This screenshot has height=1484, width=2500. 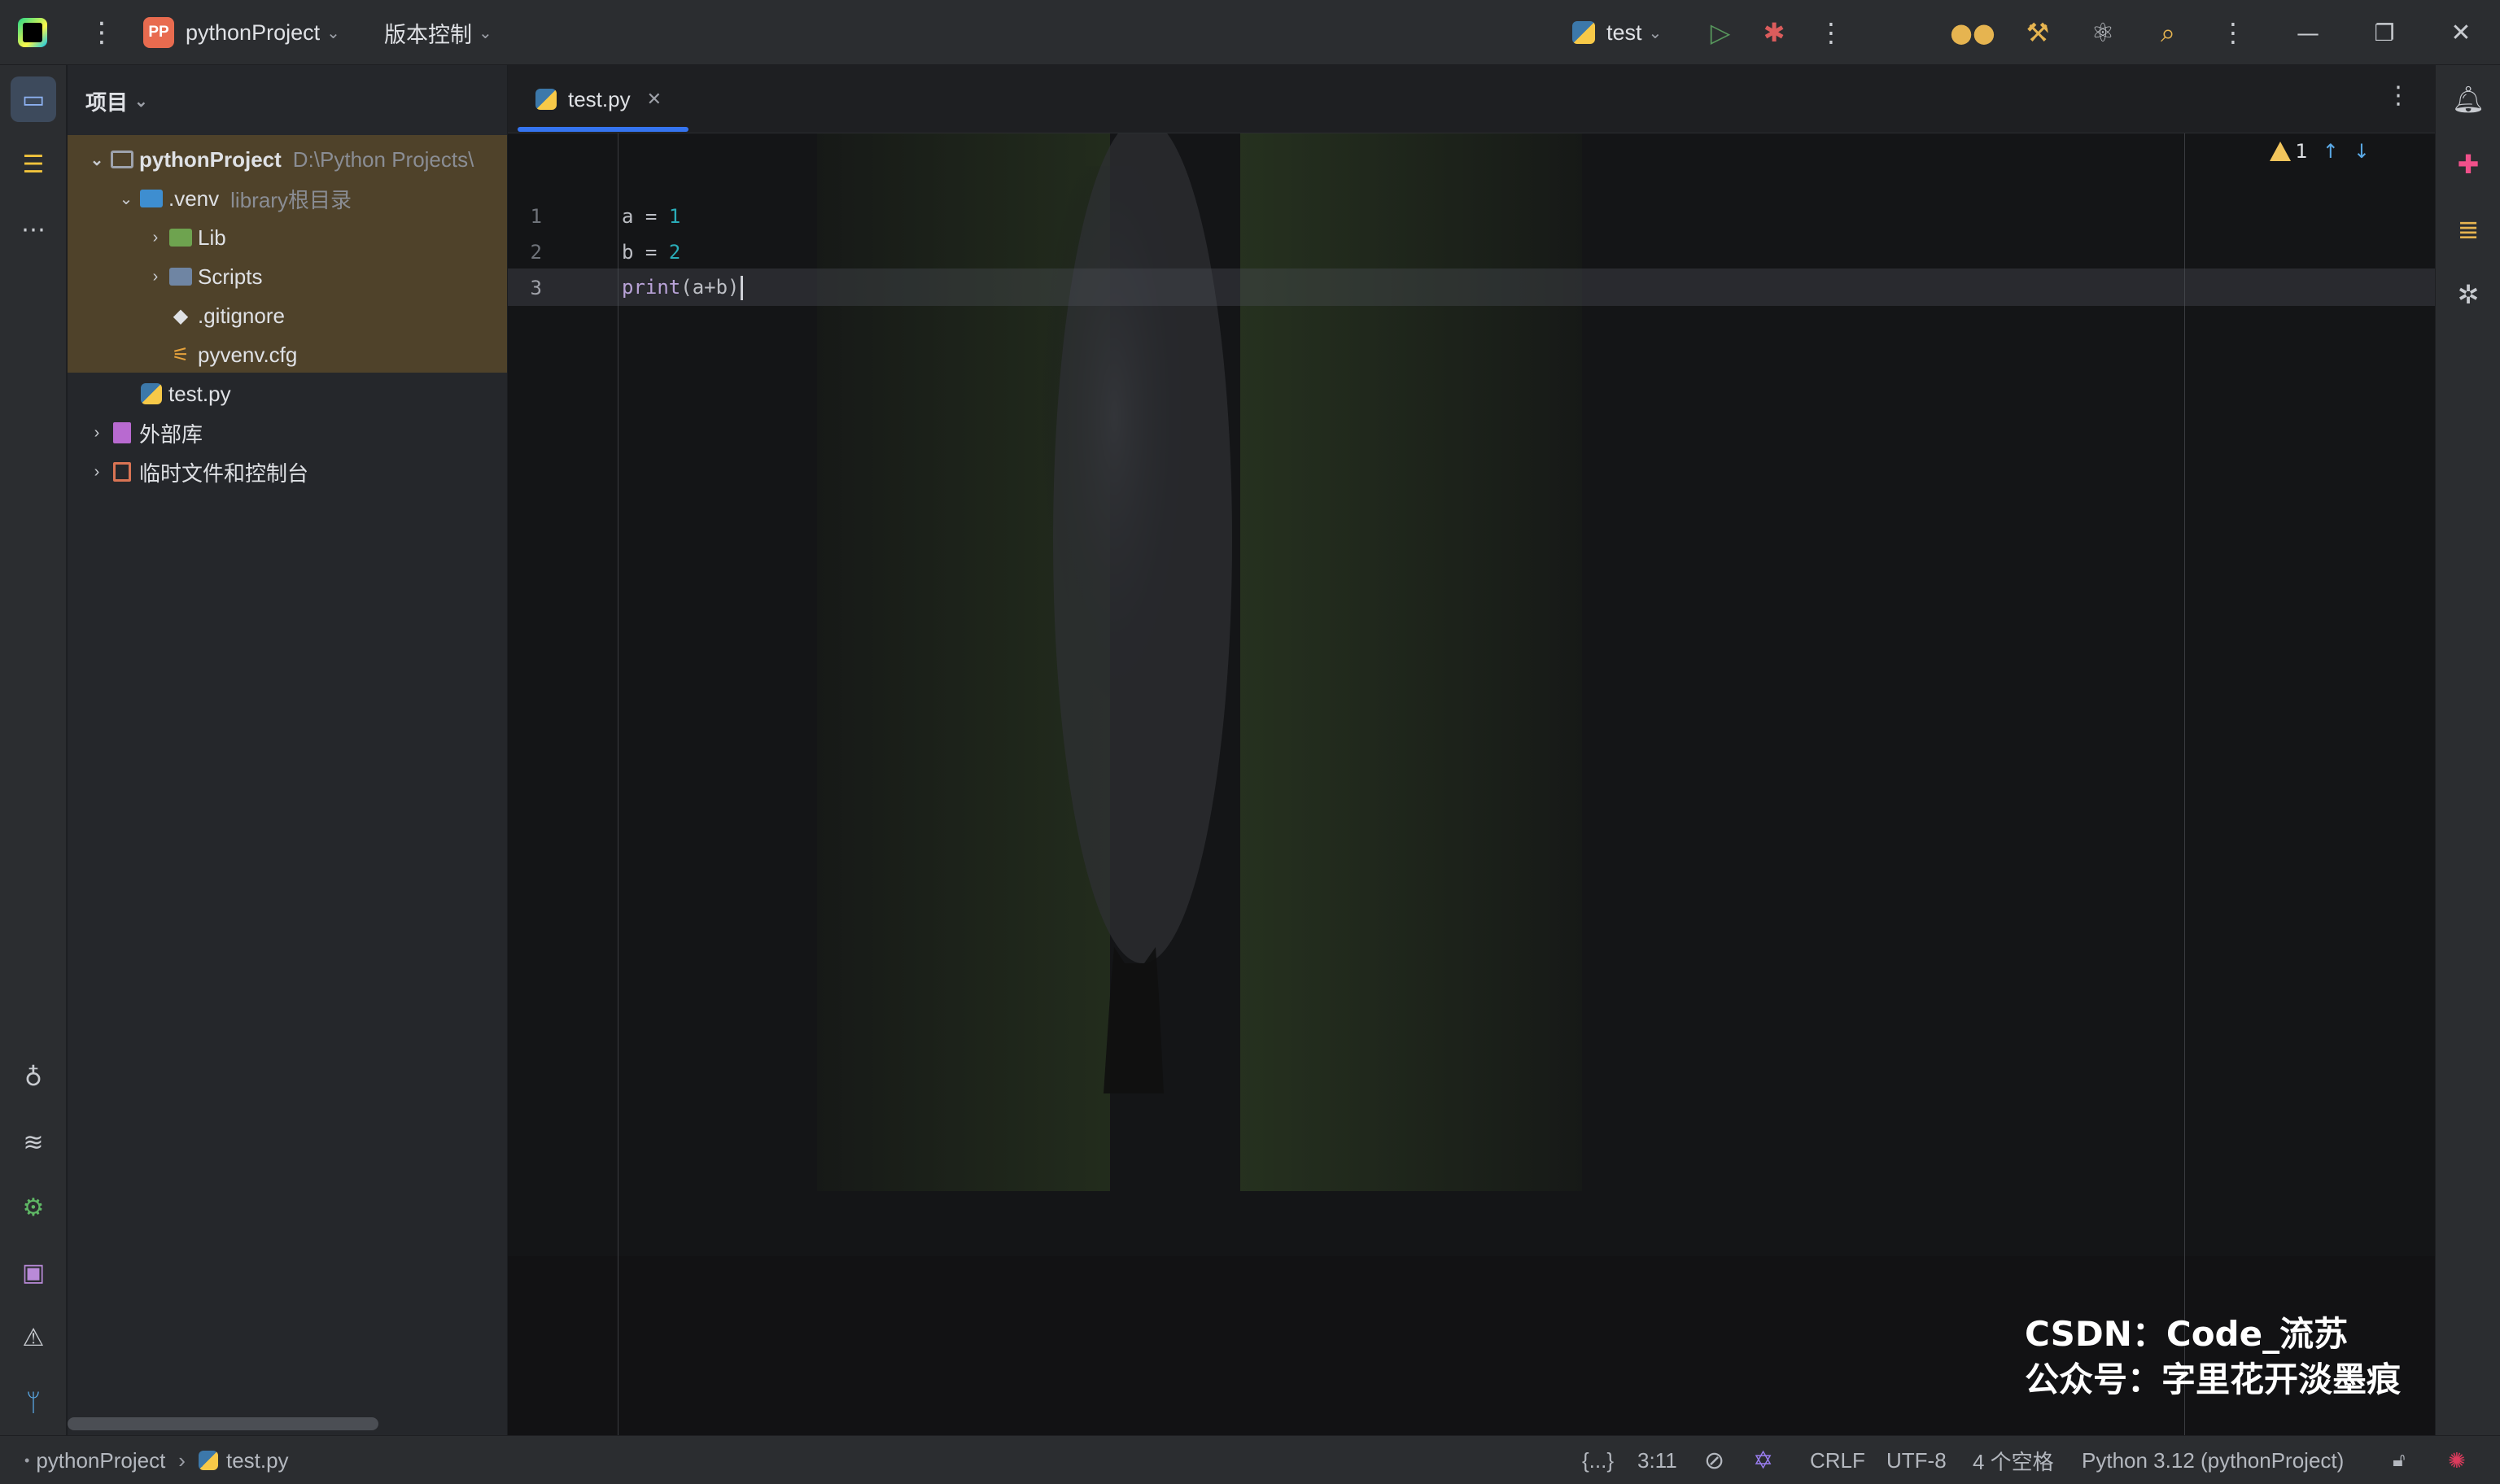 I want to click on config-file-icon: ⚟, so click(x=181, y=355).